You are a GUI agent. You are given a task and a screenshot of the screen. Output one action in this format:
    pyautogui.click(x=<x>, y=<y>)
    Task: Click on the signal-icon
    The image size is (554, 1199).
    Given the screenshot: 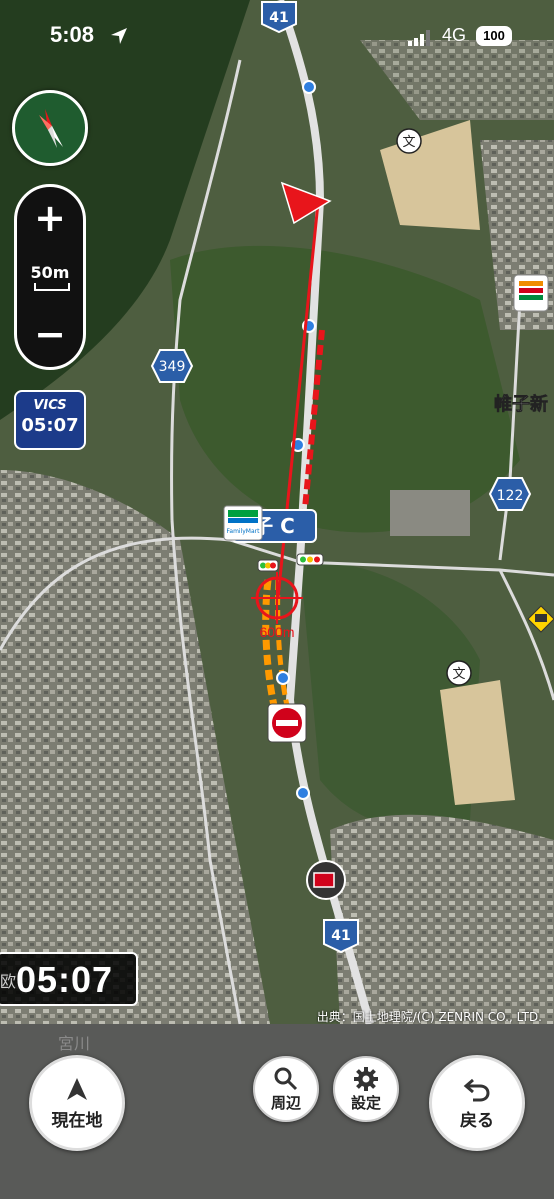 What is the action you would take?
    pyautogui.click(x=419, y=38)
    